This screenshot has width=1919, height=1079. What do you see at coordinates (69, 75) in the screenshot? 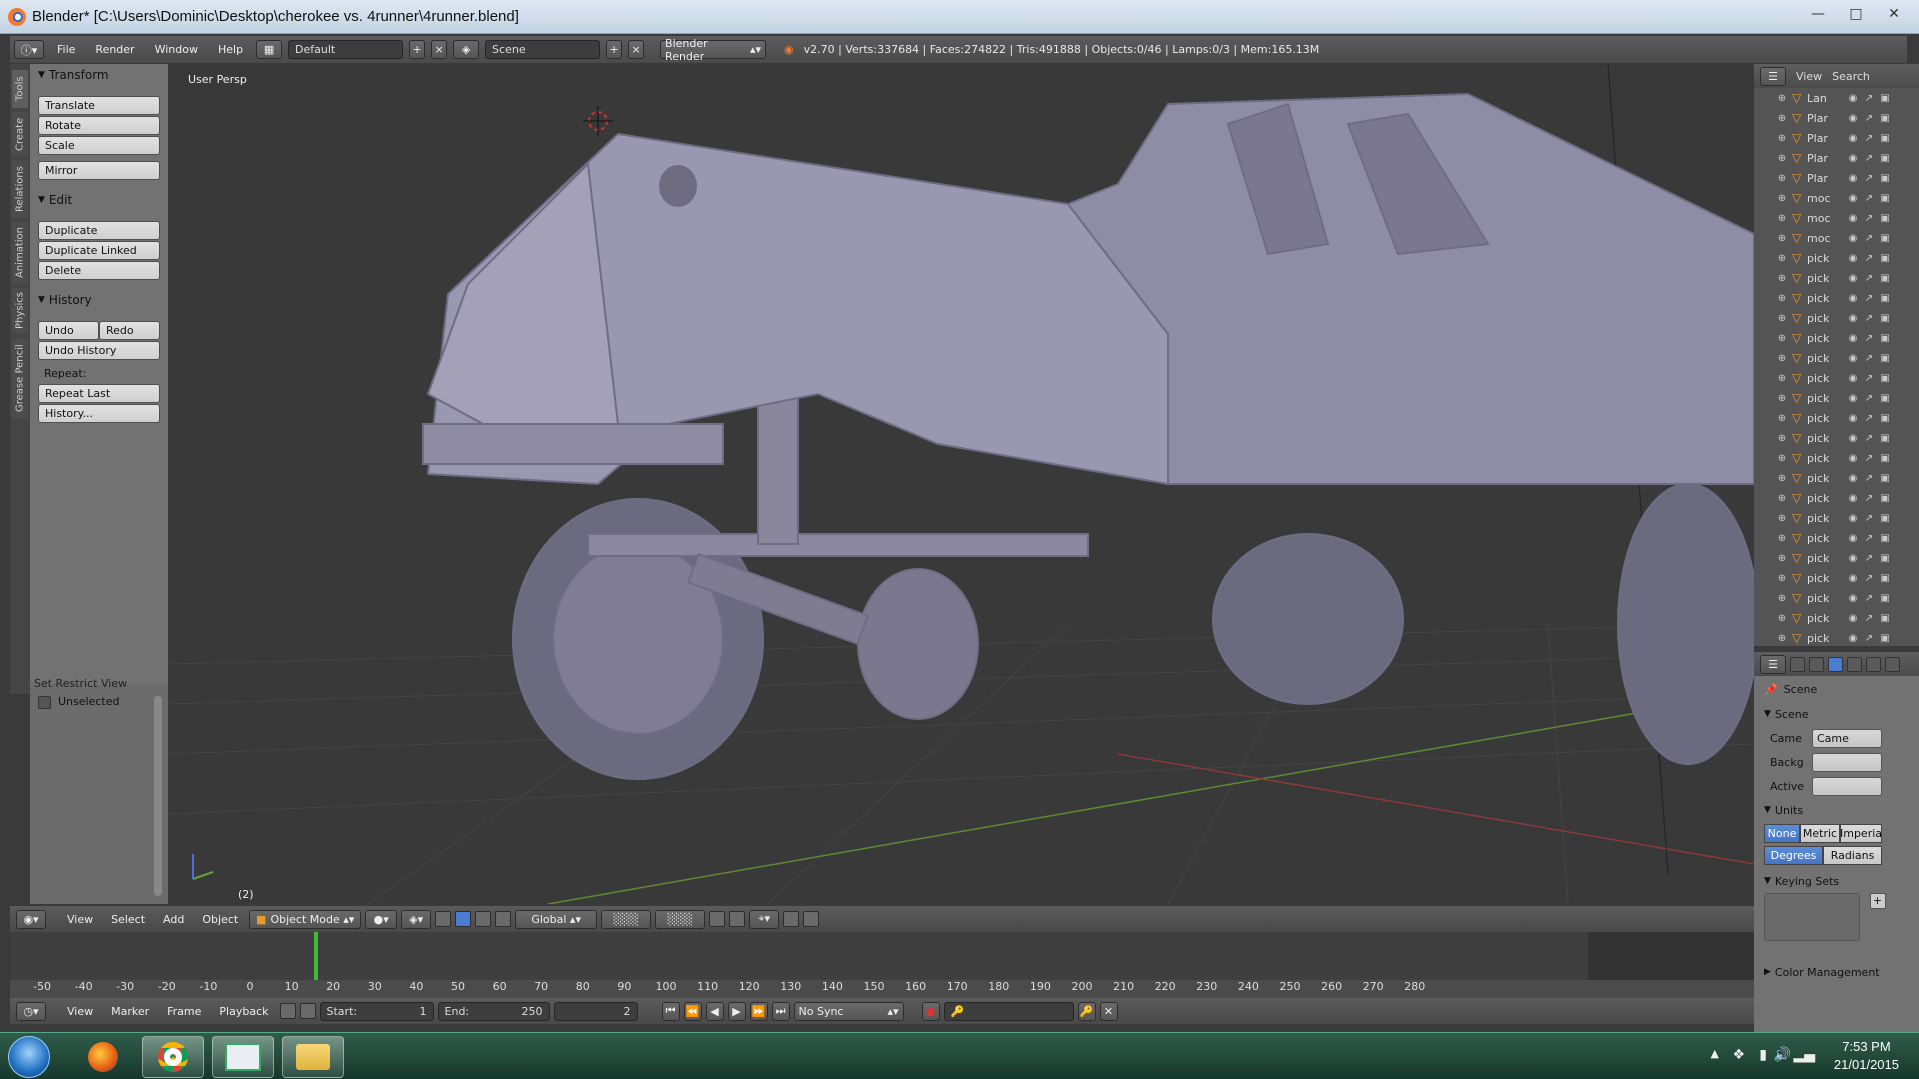
I see `transform-panel-header: ▼ Transform` at bounding box center [69, 75].